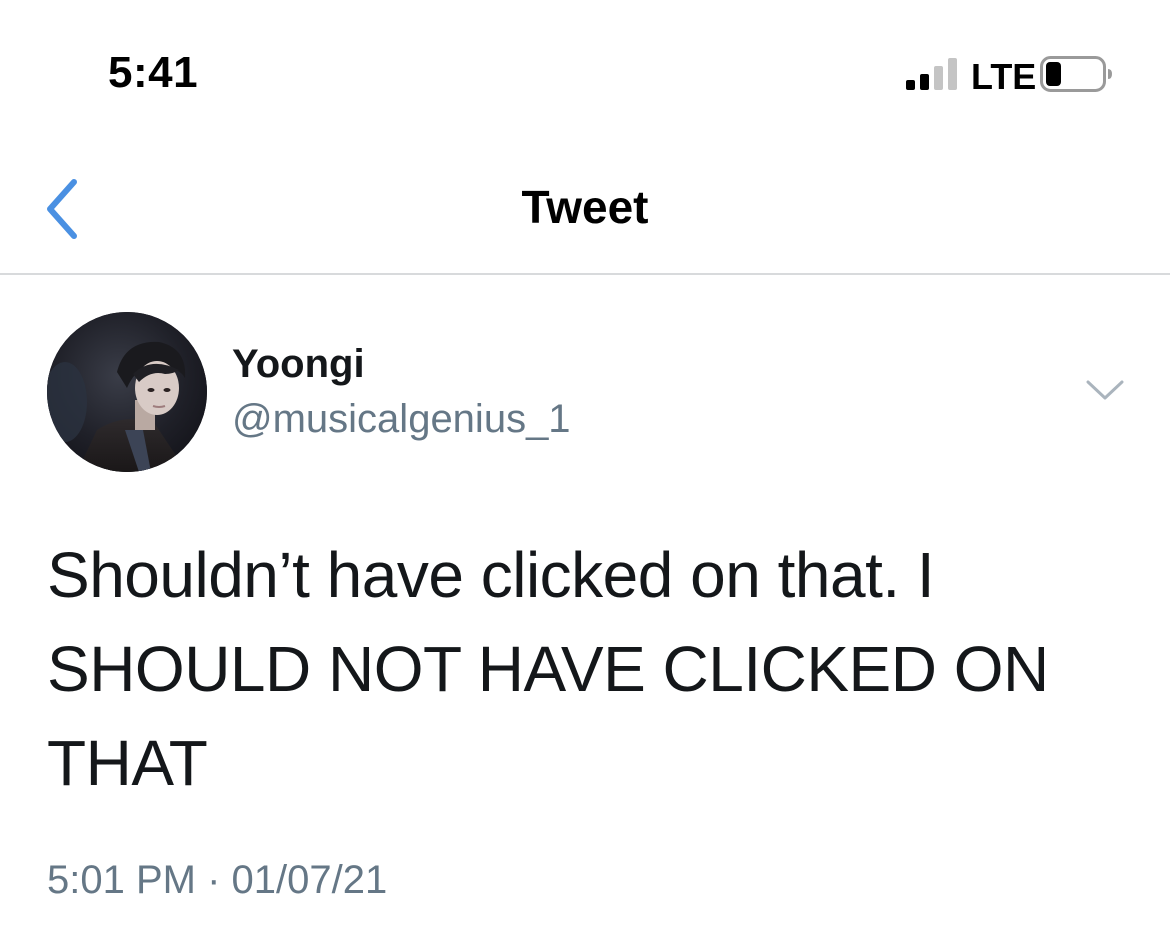 The image size is (1170, 945). What do you see at coordinates (585, 70) in the screenshot?
I see `status-bar: 5:41 LTE` at bounding box center [585, 70].